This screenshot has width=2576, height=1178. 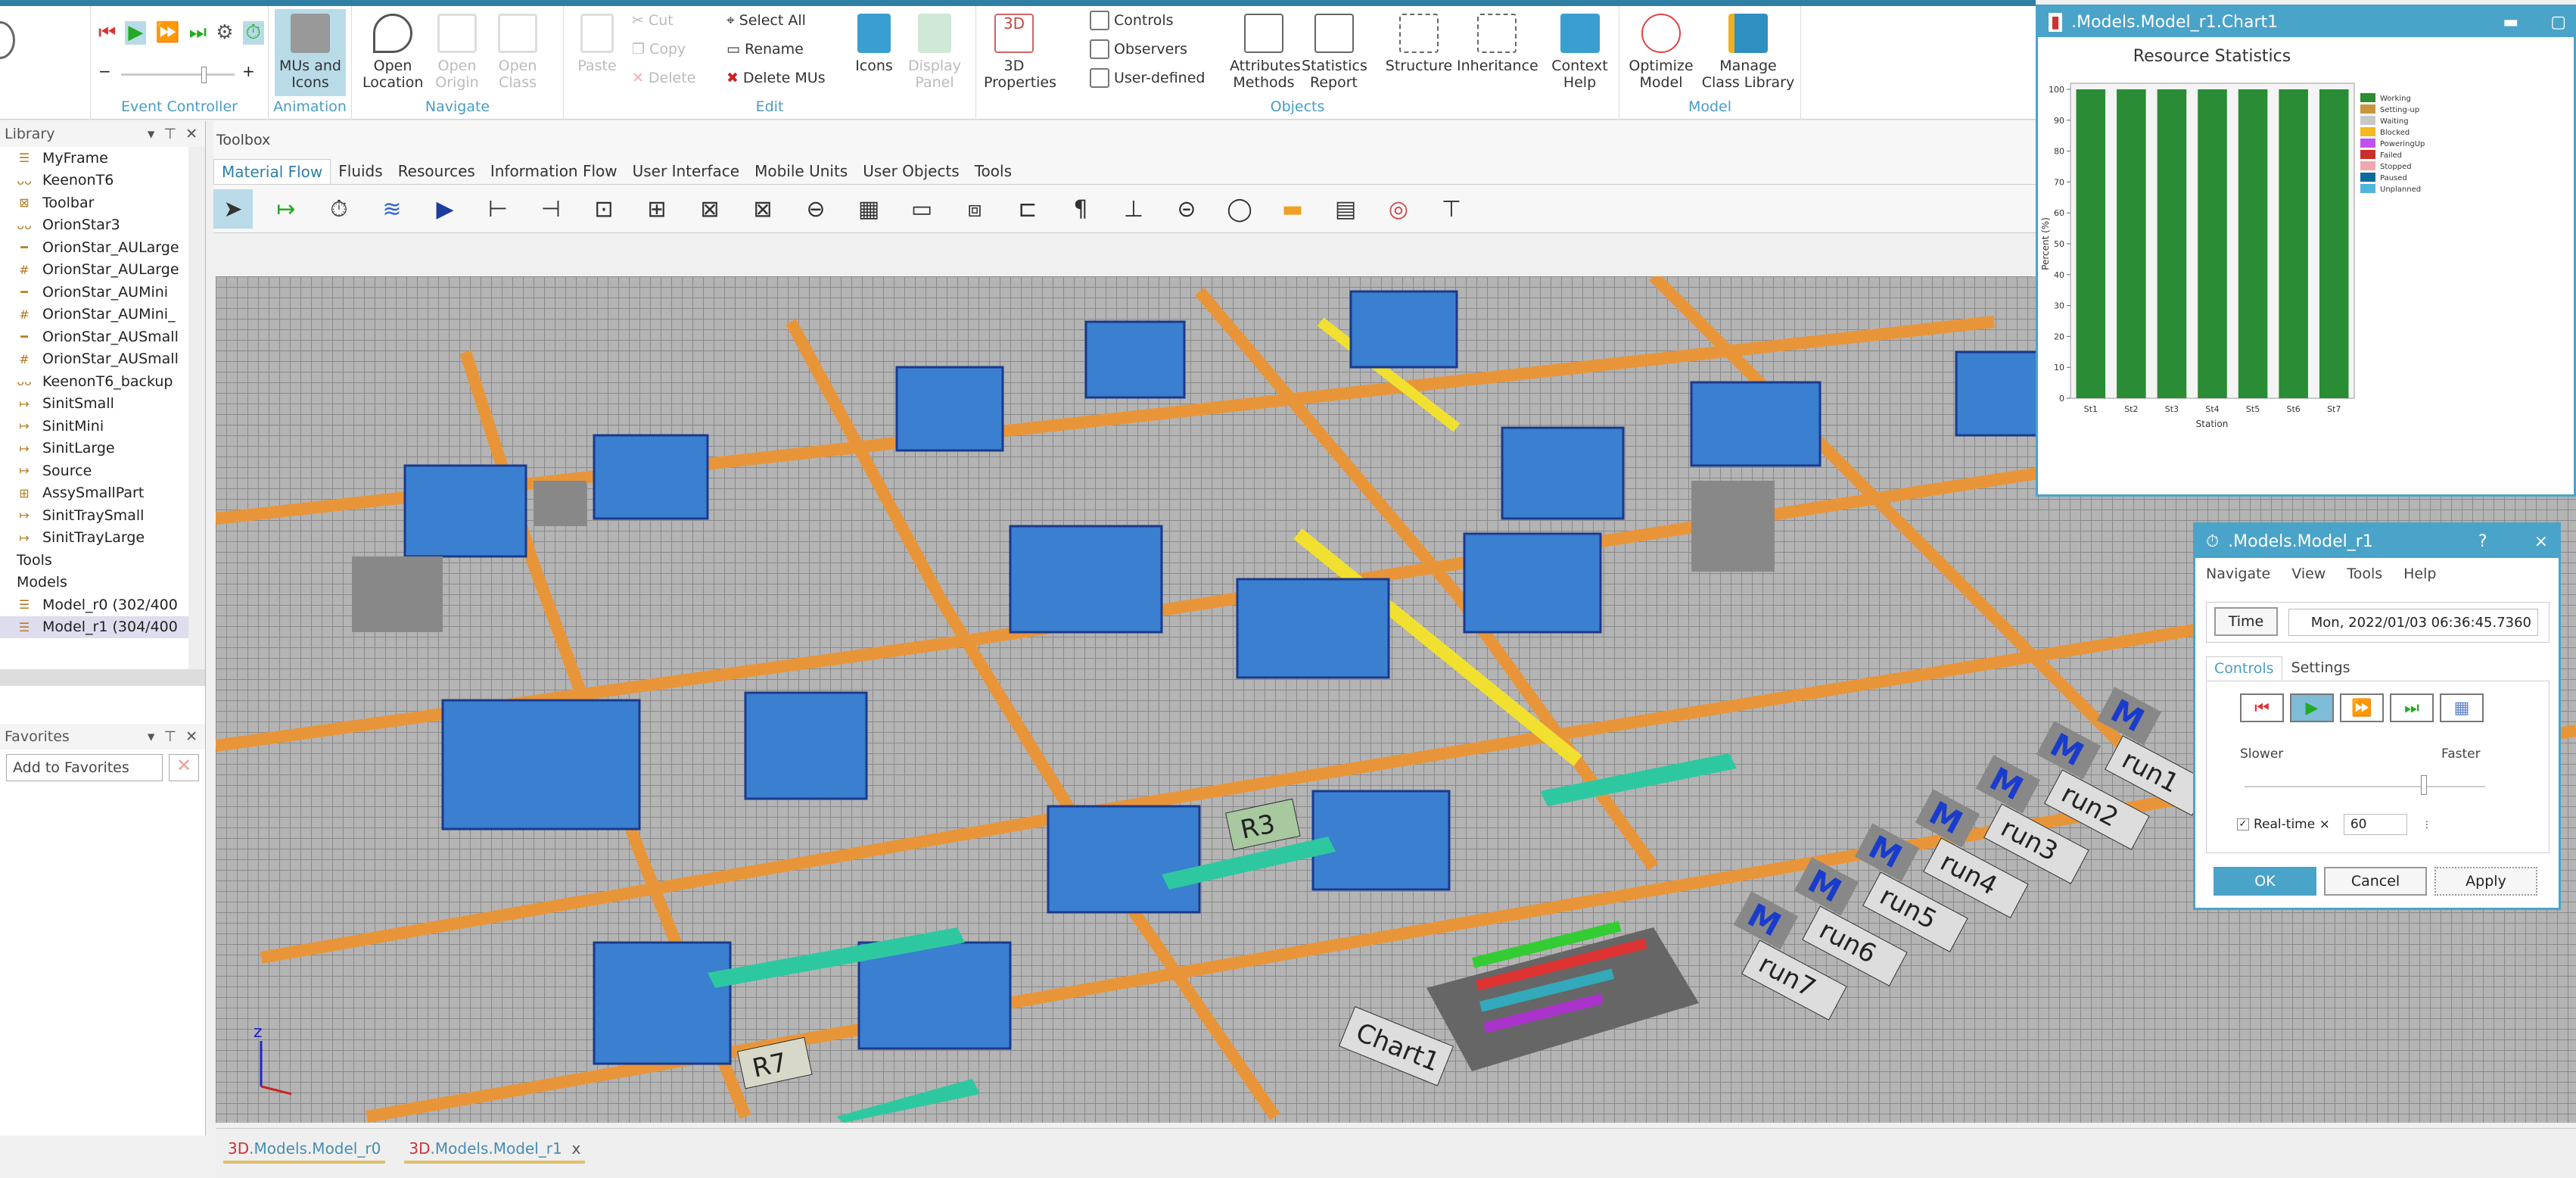 I want to click on delete-mus-button: ✖ Delete MUs, so click(x=776, y=78).